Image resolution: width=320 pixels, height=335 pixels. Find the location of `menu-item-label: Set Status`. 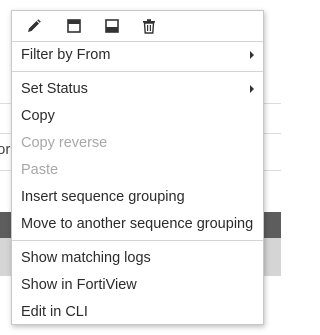

menu-item-label: Set Status is located at coordinates (54, 89).